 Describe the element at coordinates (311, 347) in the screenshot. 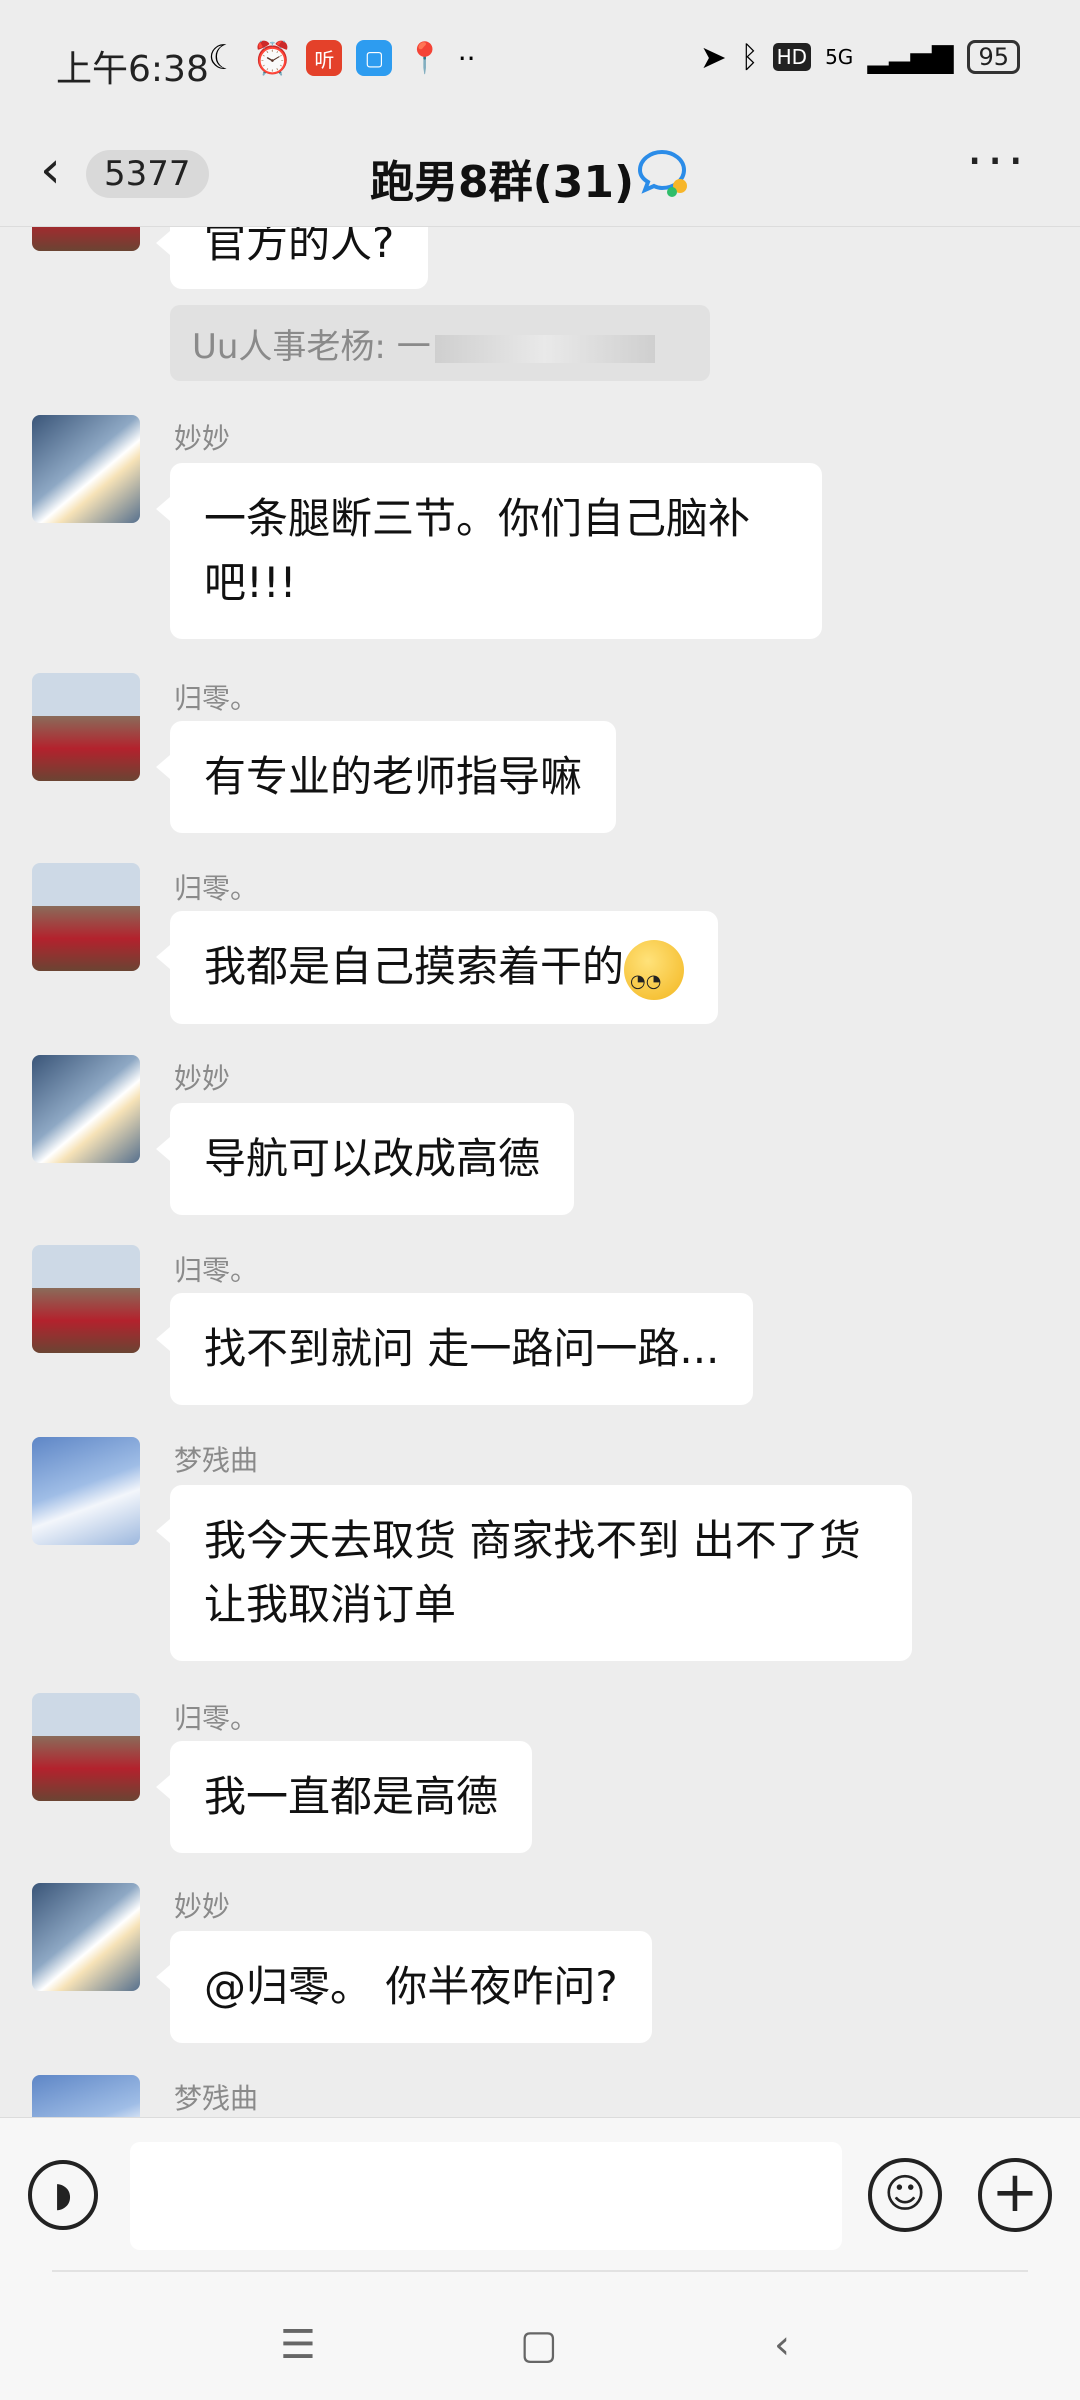

I see `quote-text: Uu人事老杨: 一` at that location.